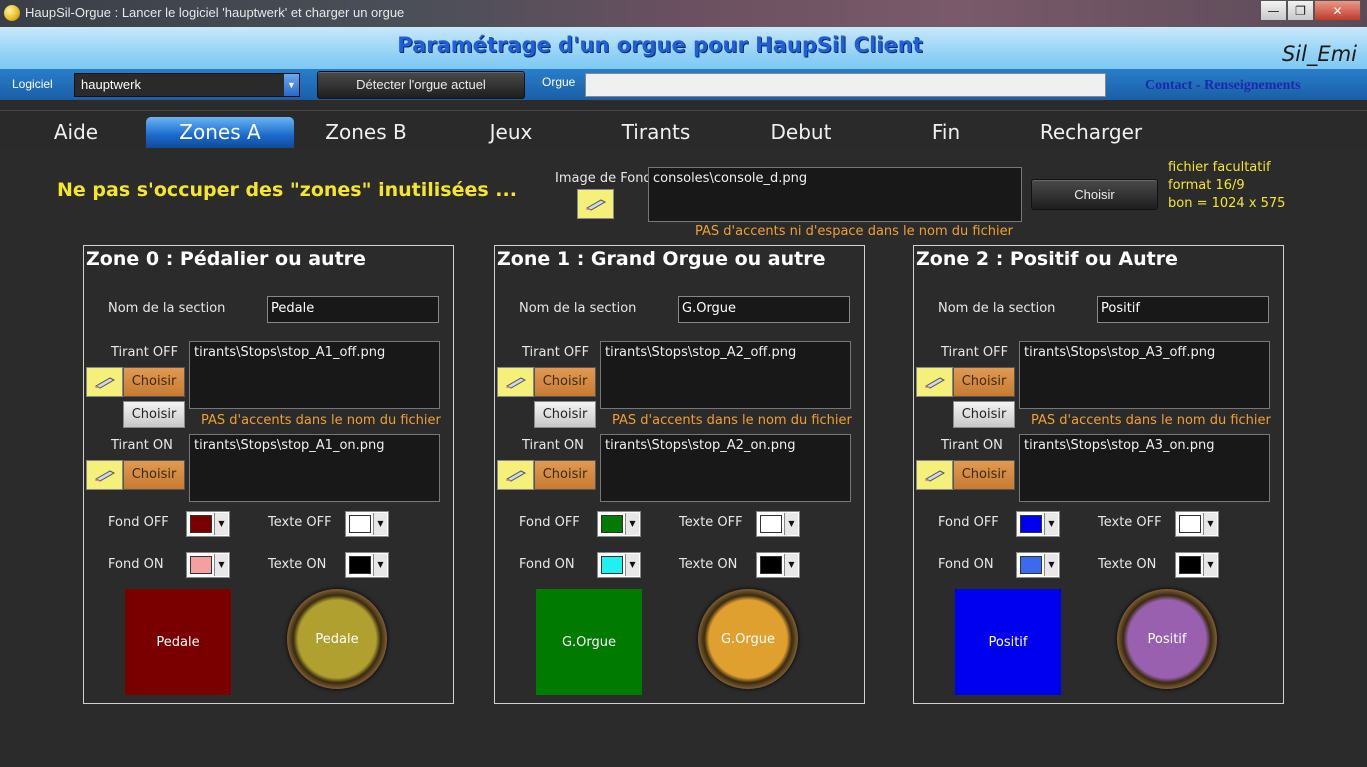  What do you see at coordinates (556, 352) in the screenshot?
I see `tirant-off-label: Tirant OFF` at bounding box center [556, 352].